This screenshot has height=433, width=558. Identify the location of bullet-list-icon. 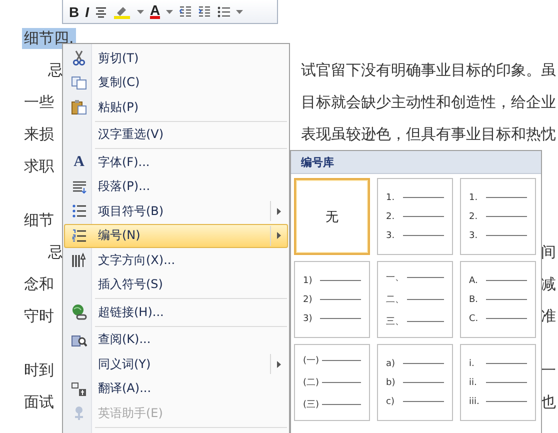
(79, 211).